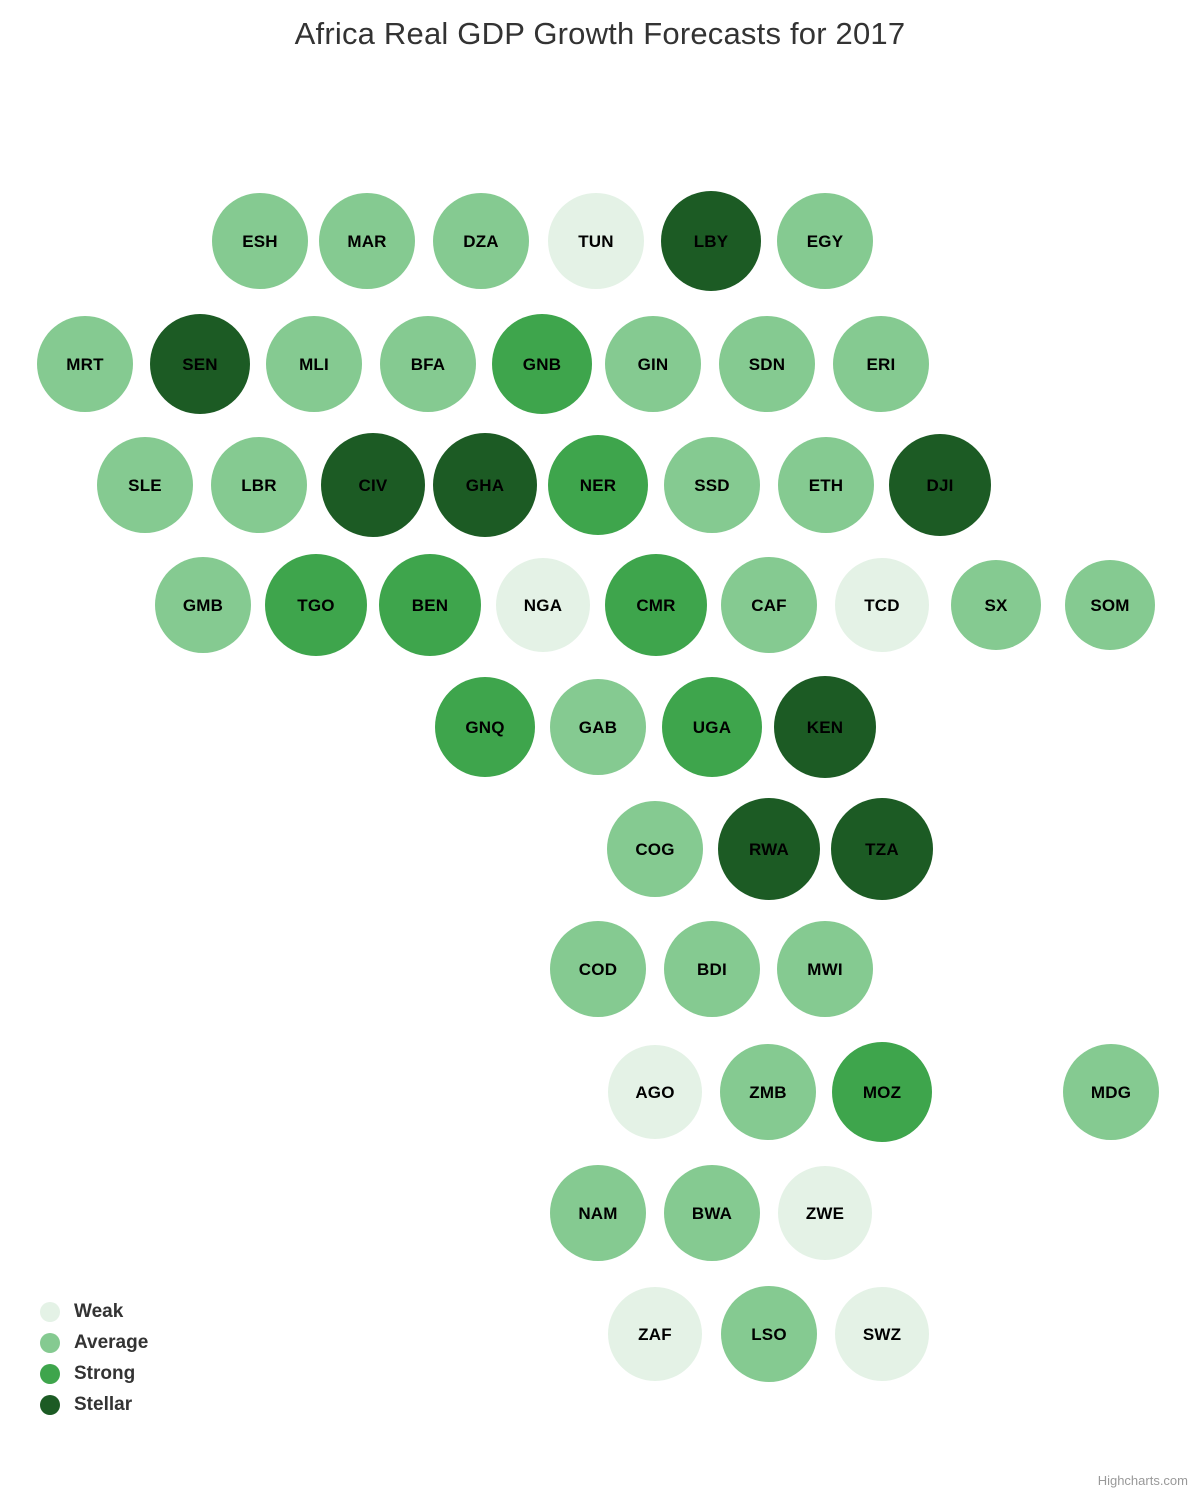 Image resolution: width=1200 pixels, height=1500 pixels. I want to click on tilemap-point-nam: NAM, so click(598, 1213).